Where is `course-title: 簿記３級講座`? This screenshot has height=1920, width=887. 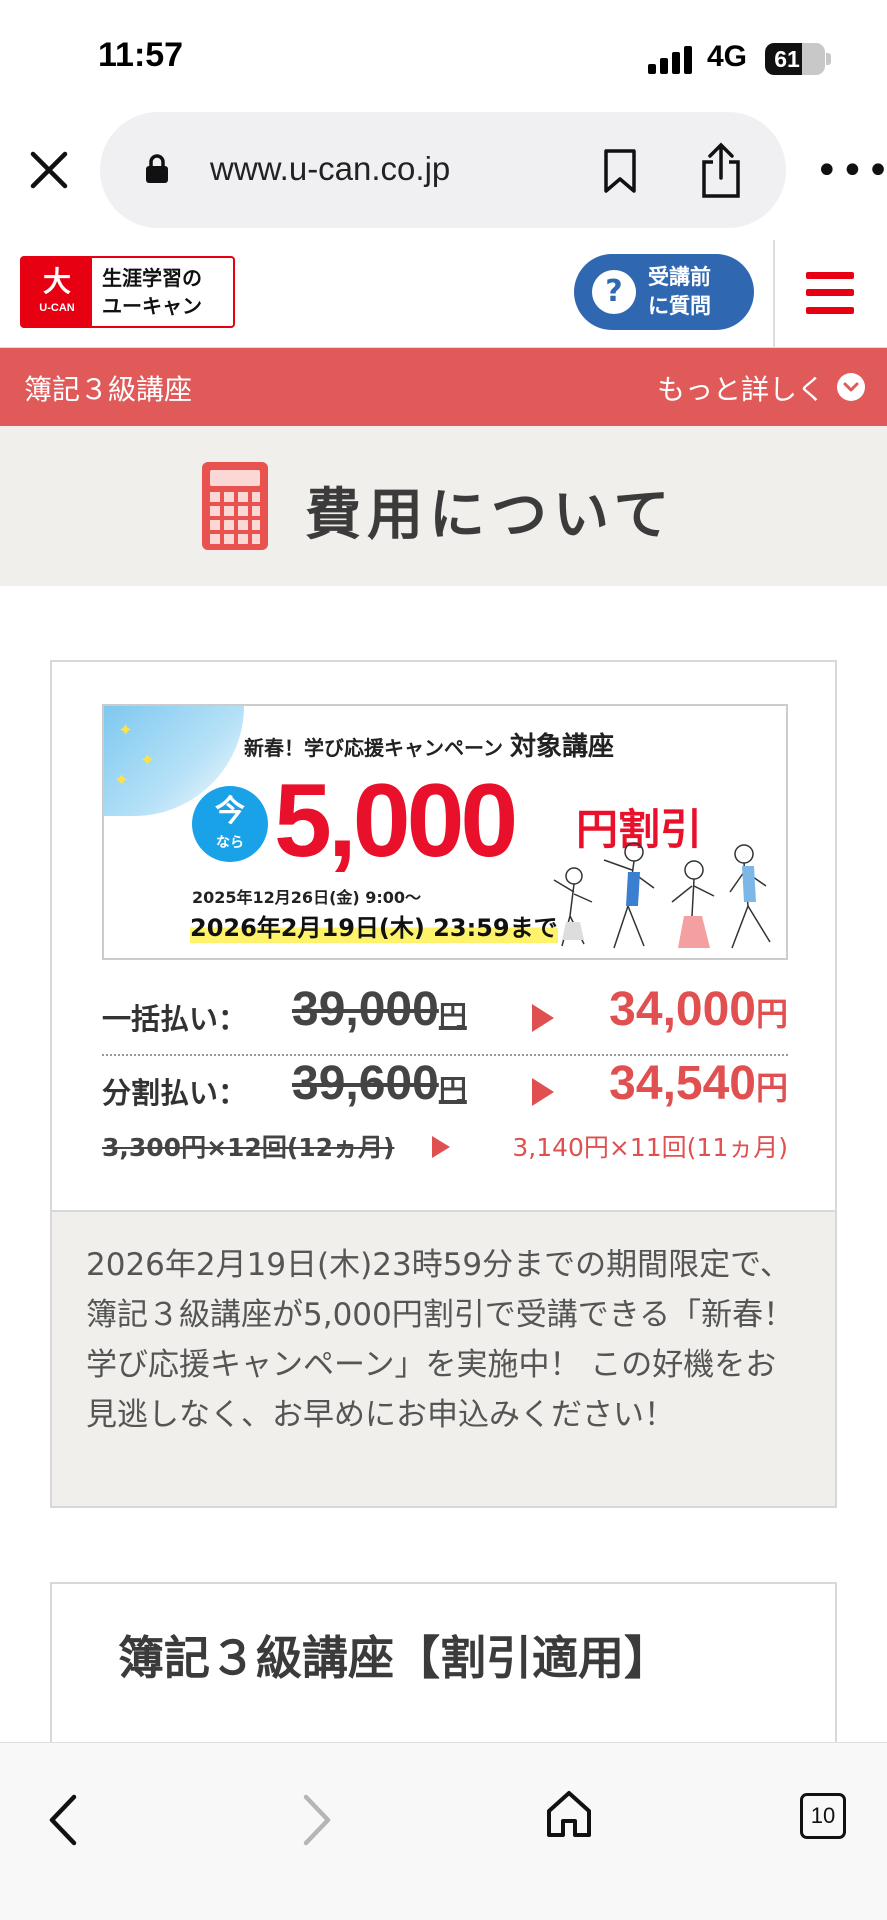 course-title: 簿記３級講座 is located at coordinates (108, 389).